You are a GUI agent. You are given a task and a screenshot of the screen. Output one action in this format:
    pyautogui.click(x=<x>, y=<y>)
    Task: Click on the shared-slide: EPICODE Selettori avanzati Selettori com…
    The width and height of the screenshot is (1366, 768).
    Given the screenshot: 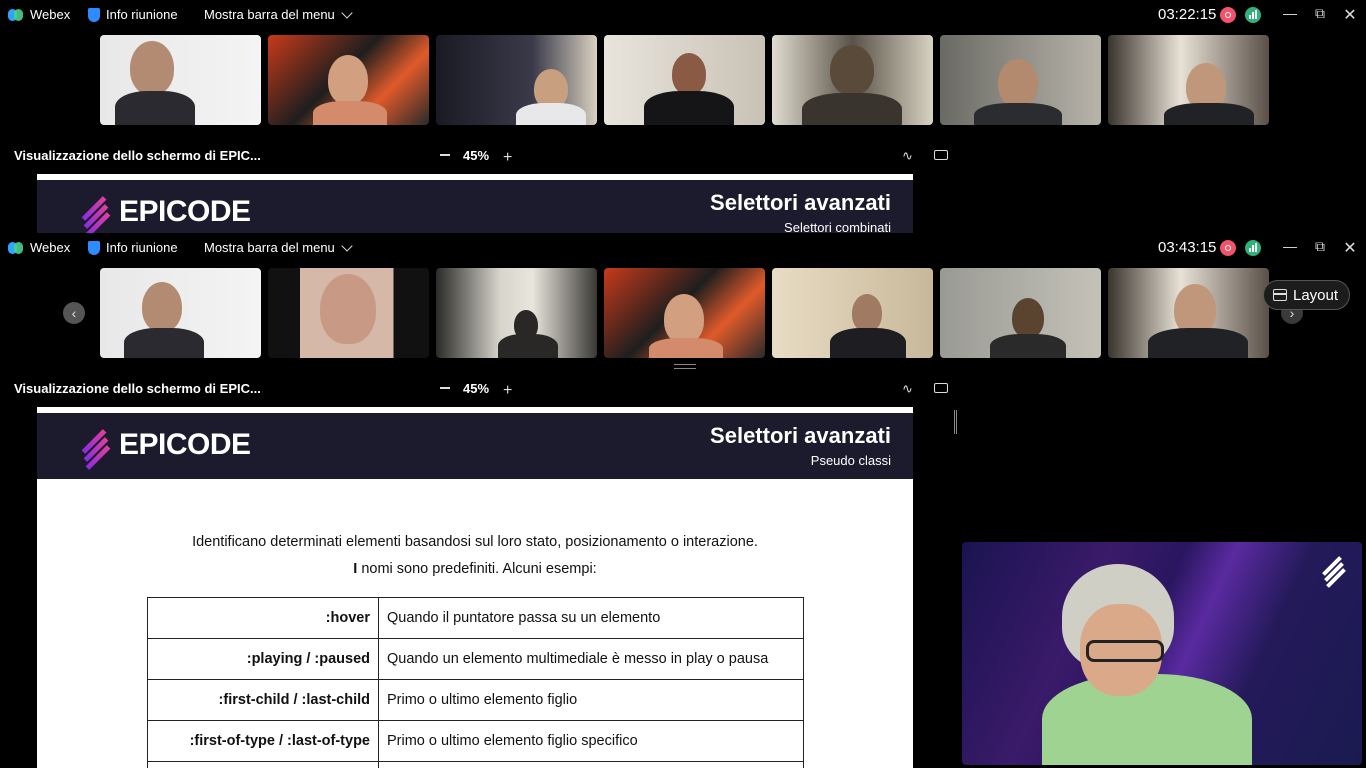 What is the action you would take?
    pyautogui.click(x=475, y=203)
    